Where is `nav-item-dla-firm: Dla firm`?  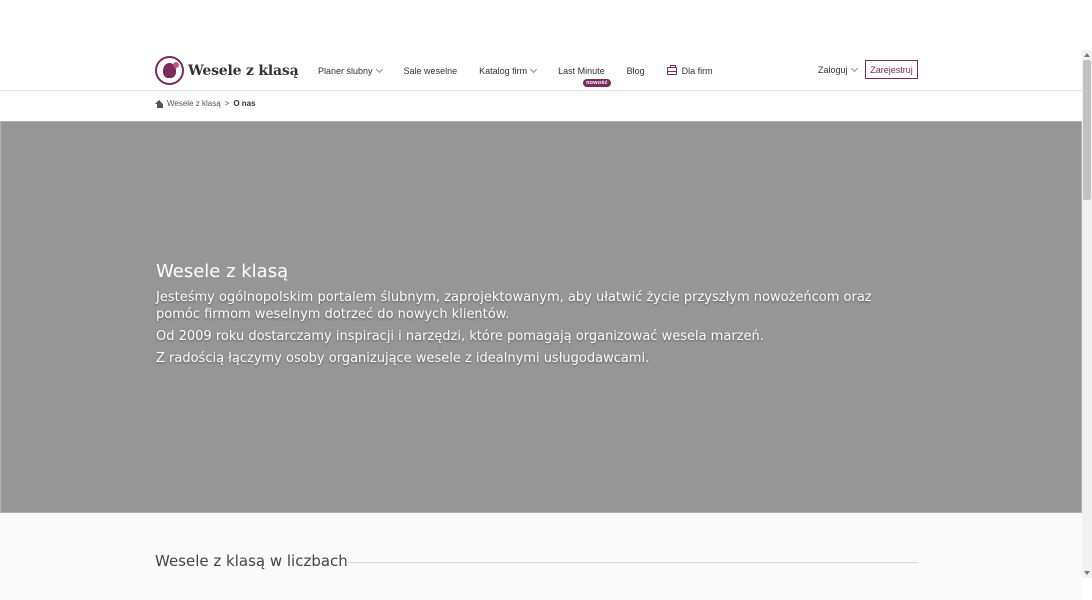
nav-item-dla-firm: Dla firm is located at coordinates (689, 70).